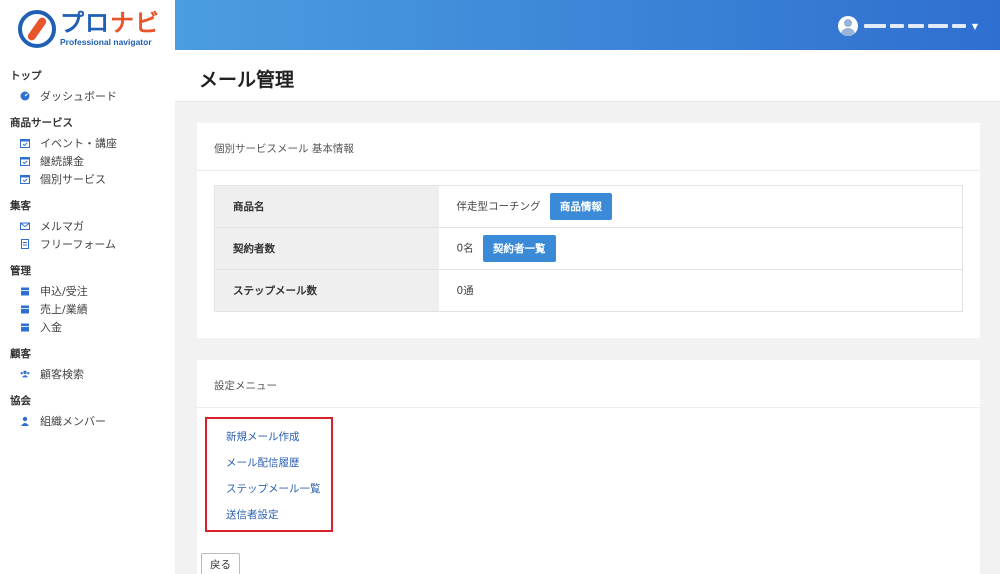 The width and height of the screenshot is (1000, 574). I want to click on step-mail-count: 0通, so click(465, 291).